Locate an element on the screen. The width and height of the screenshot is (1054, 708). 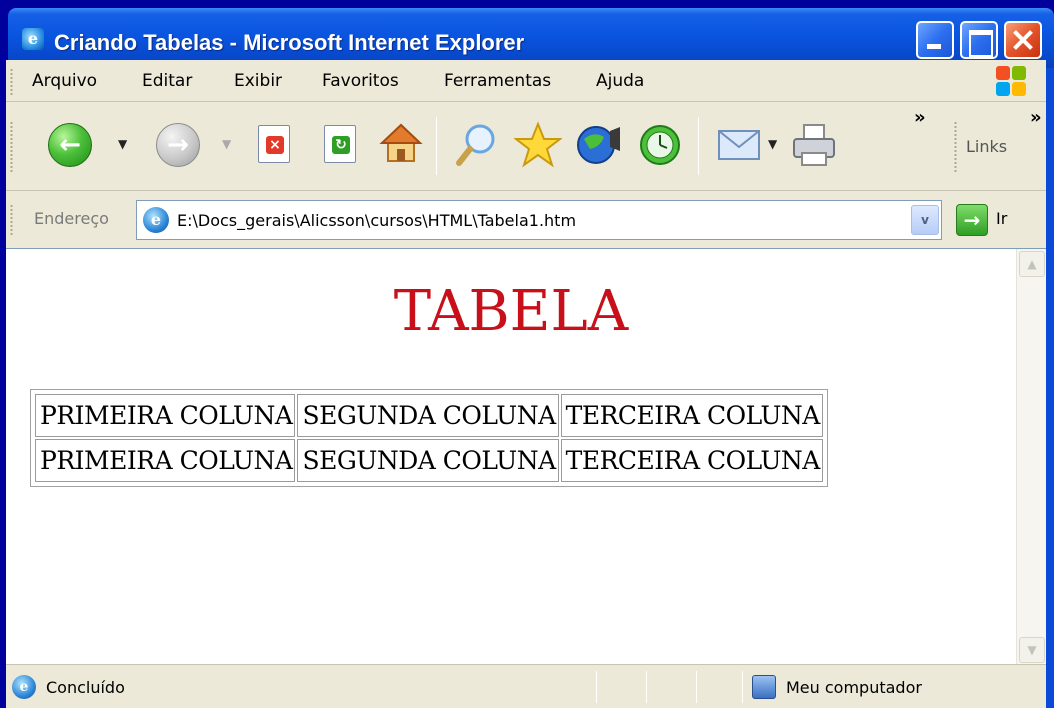
home-icon is located at coordinates (401, 144).